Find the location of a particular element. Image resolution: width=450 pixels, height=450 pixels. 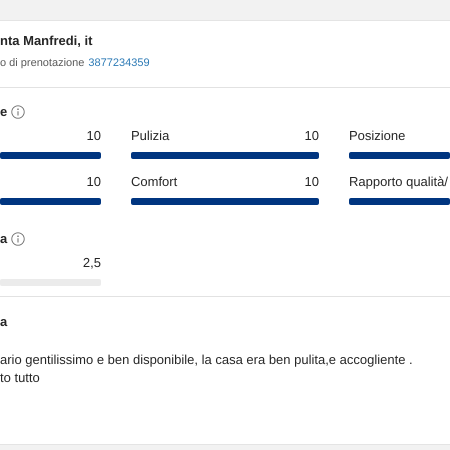

booking-label: o di prenotazione is located at coordinates (42, 63).